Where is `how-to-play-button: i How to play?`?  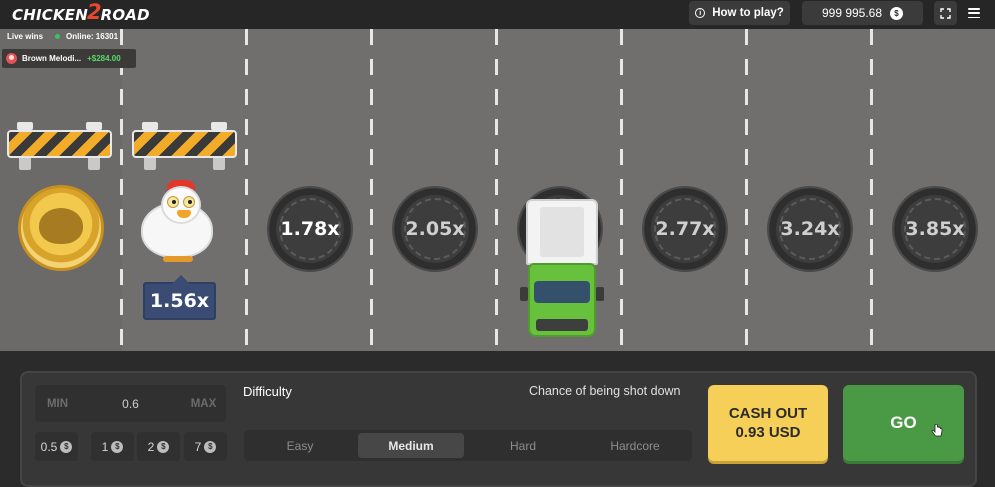
how-to-play-button: i How to play? is located at coordinates (739, 13).